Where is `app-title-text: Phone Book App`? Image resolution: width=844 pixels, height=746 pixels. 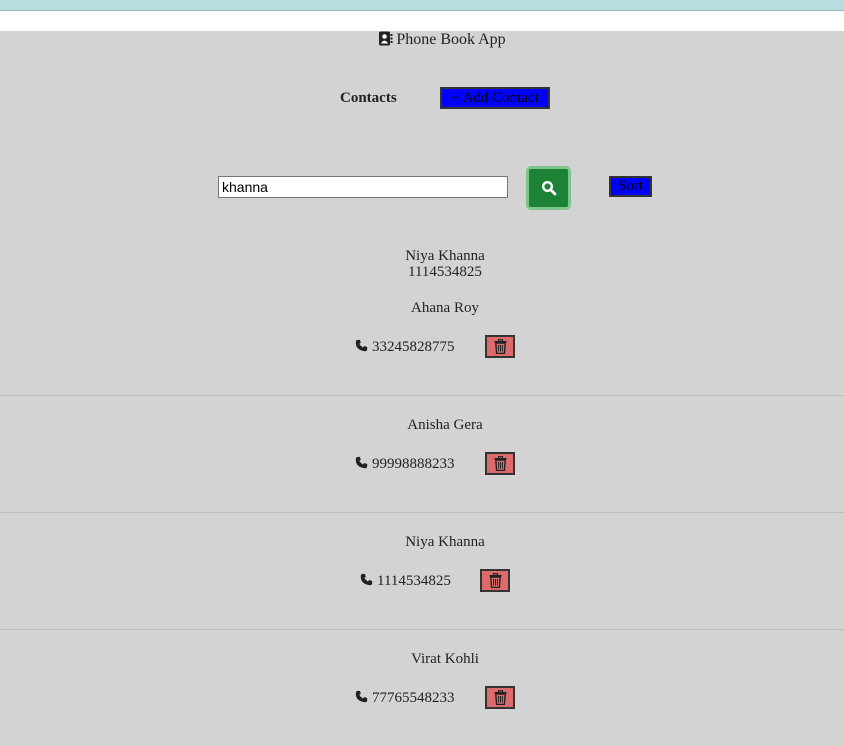
app-title-text: Phone Book App is located at coordinates (451, 39).